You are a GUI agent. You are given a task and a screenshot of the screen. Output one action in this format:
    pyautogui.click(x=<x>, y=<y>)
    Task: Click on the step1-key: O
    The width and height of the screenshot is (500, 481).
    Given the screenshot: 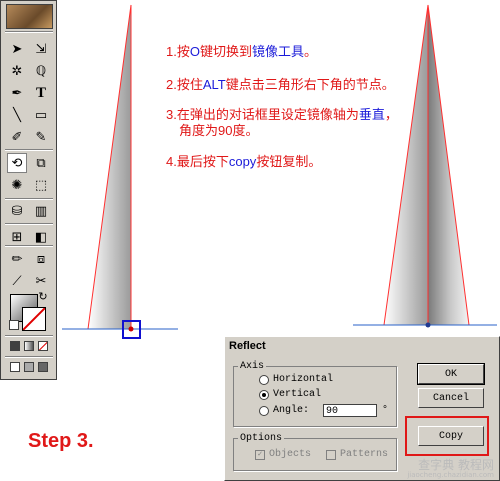 What is the action you would take?
    pyautogui.click(x=194, y=51)
    